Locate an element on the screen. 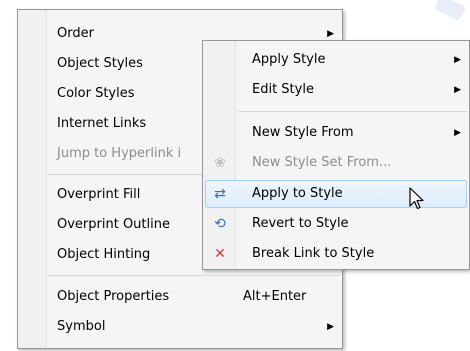  menu-item-label: Object Properties is located at coordinates (113, 296).